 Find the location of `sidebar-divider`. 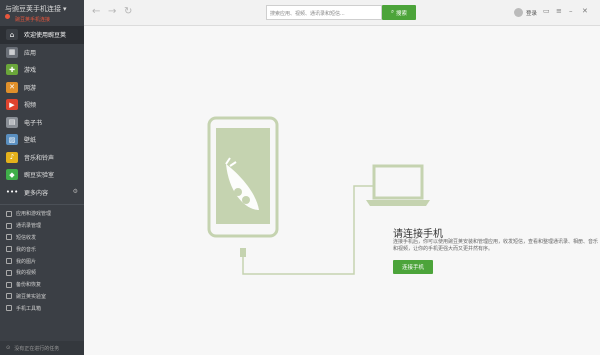

sidebar-divider is located at coordinates (42, 204).